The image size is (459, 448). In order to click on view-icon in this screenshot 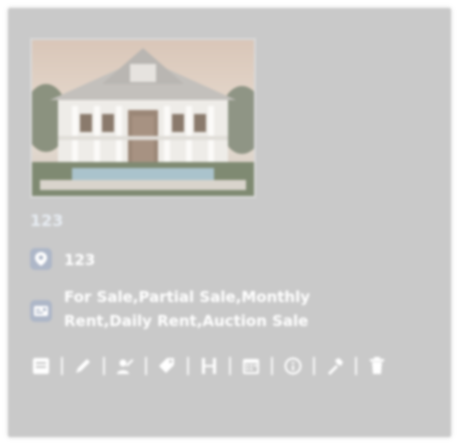, I will do `click(41, 366)`.